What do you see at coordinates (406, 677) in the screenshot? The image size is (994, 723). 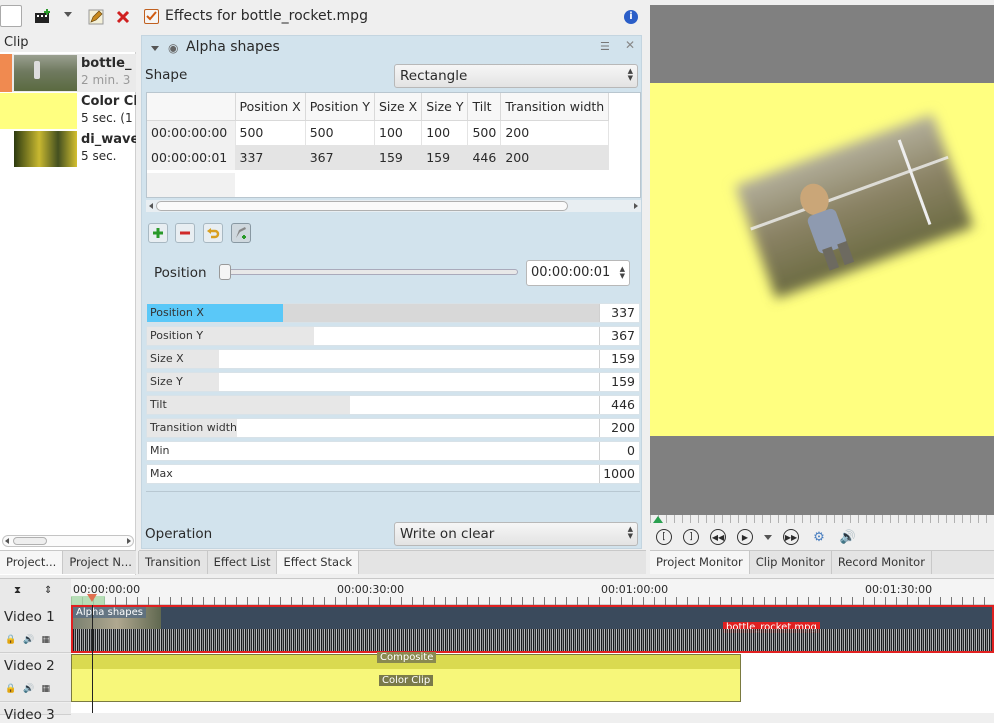 I see `timeline-clip-color: Composite Color Clip` at bounding box center [406, 677].